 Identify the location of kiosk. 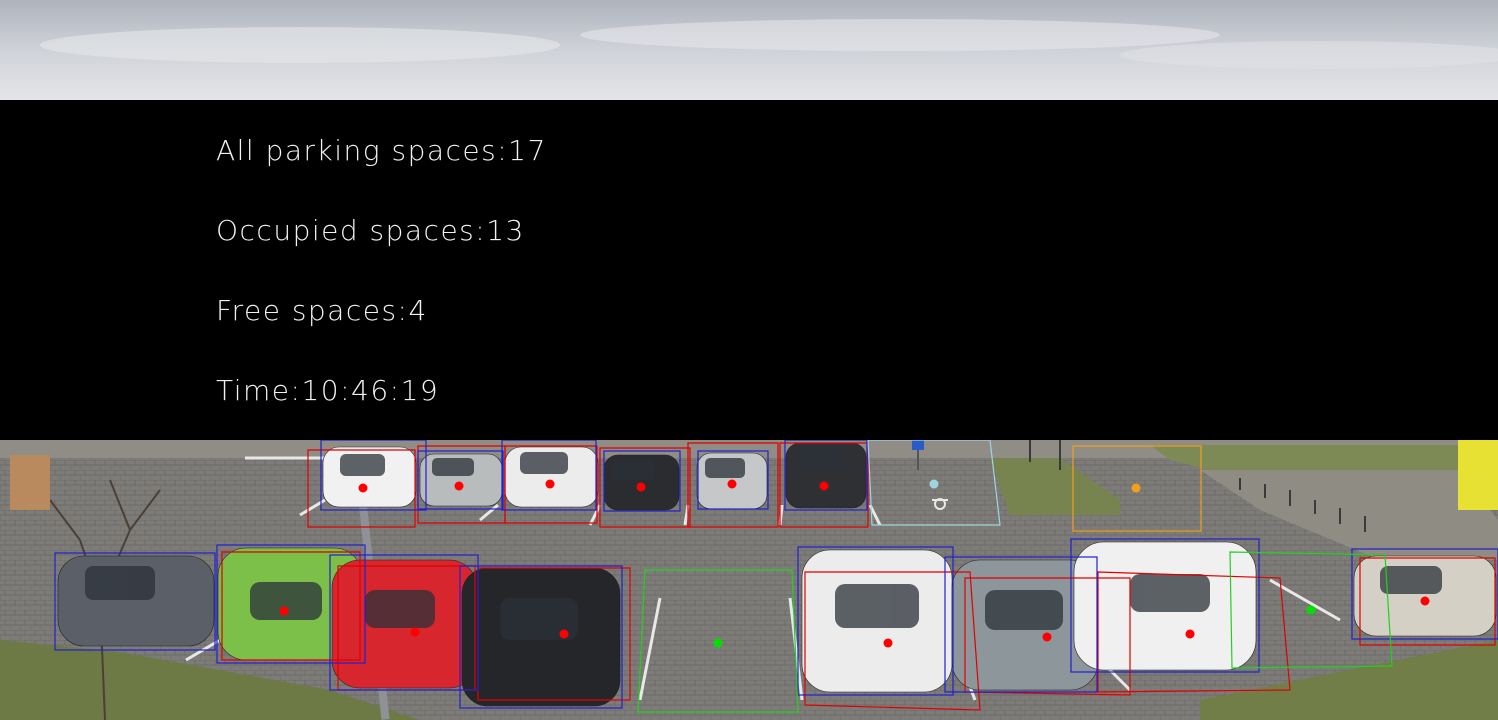
(30, 482).